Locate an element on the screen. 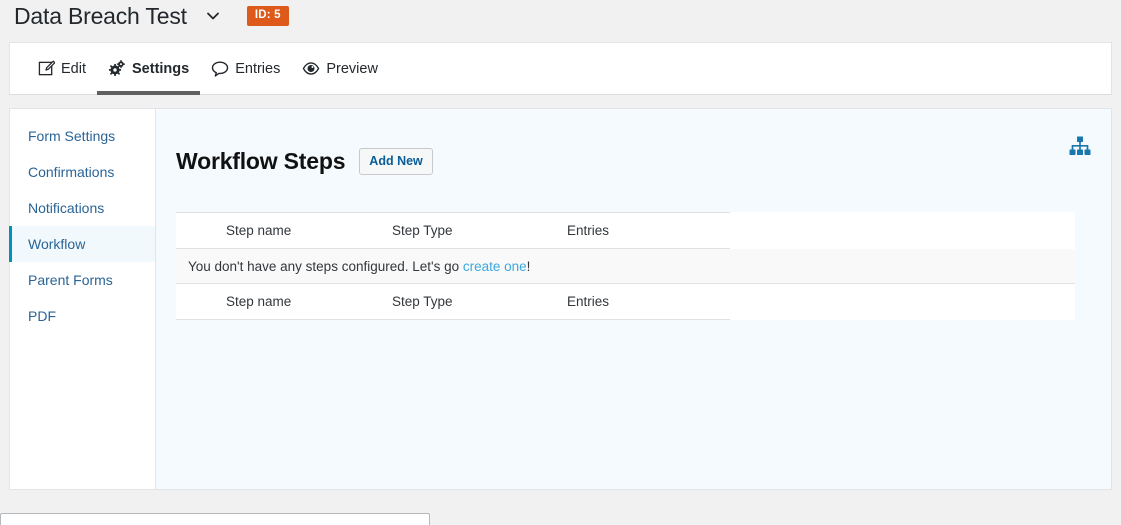  chevron-down-icon is located at coordinates (213, 16).